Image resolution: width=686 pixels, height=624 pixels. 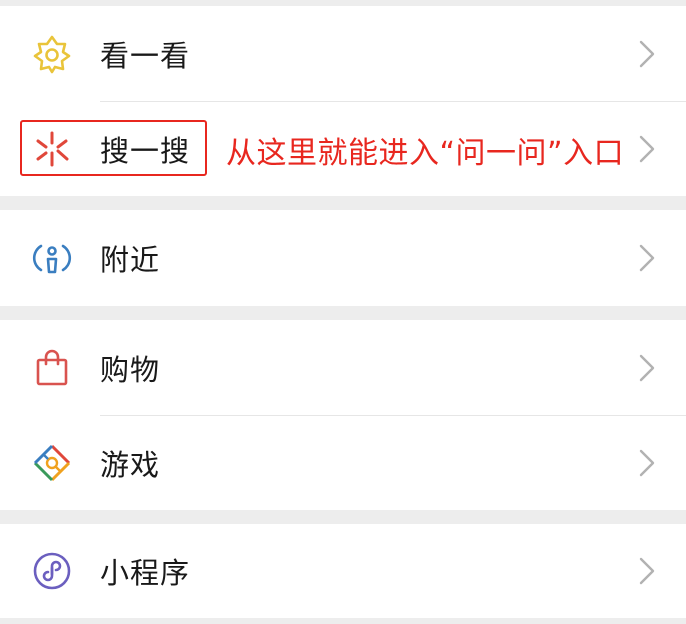 I want to click on menu-item-label: 搜一搜, so click(x=145, y=151).